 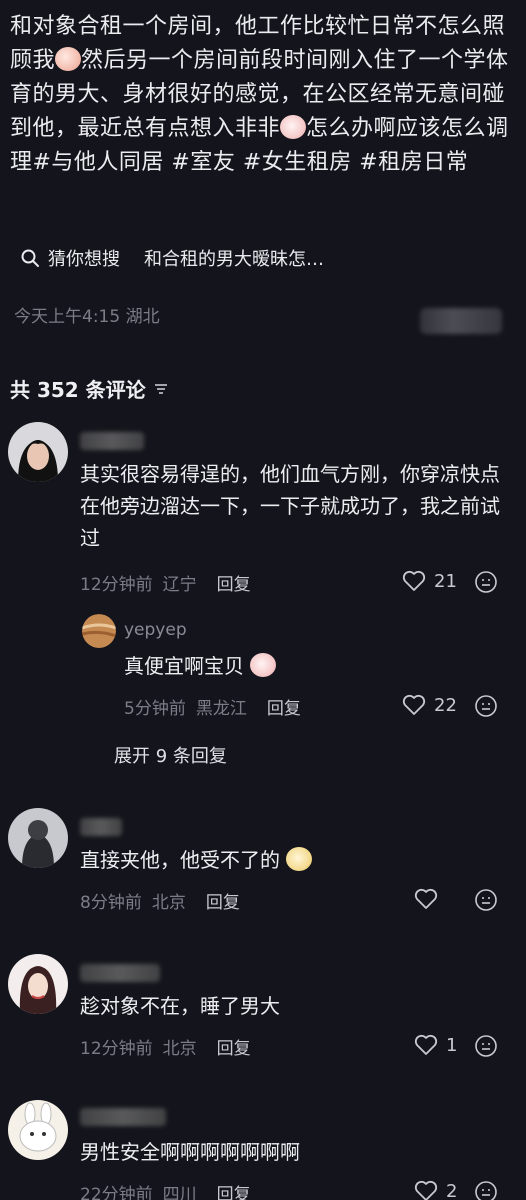 I want to click on comment-item: 直接夹他，他受不了的 8分钟前 北京 回复, so click(x=263, y=866).